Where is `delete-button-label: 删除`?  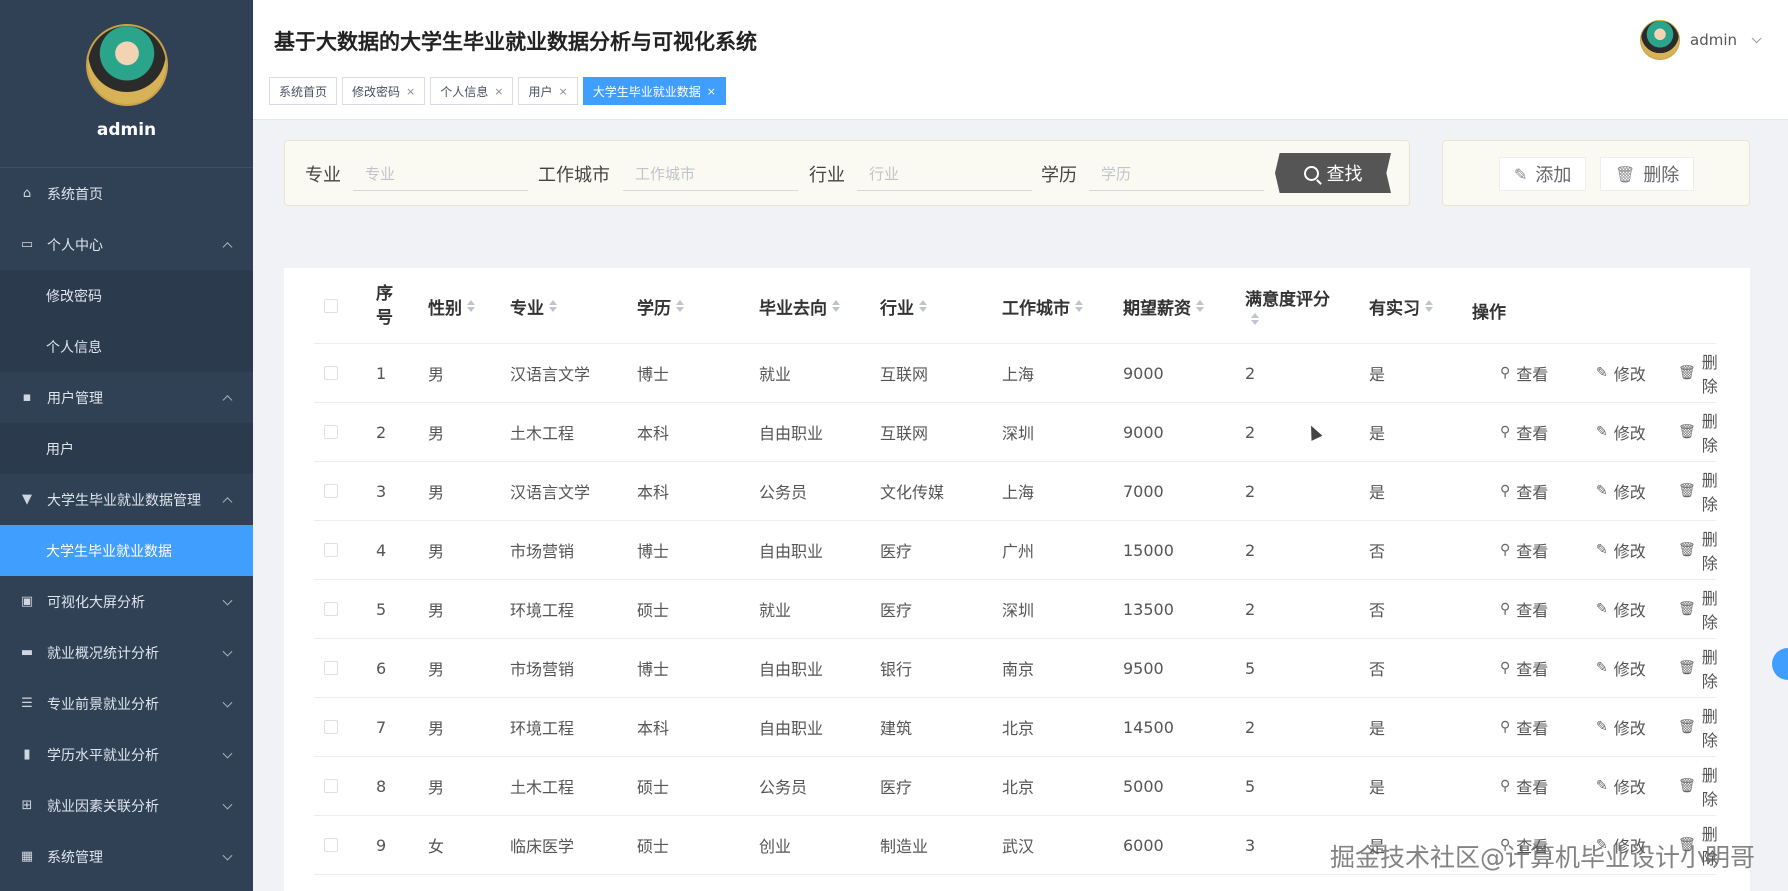
delete-button-label: 删除 is located at coordinates (1661, 174).